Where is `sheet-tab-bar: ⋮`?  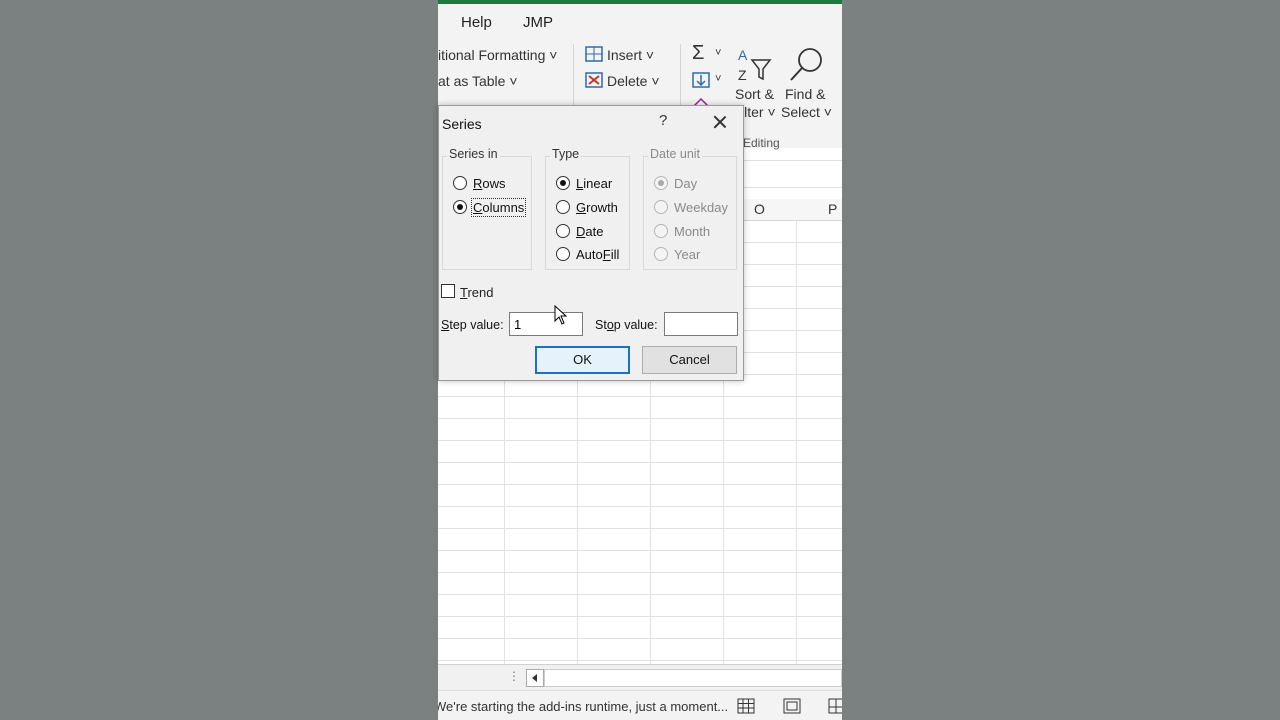
sheet-tab-bar: ⋮ is located at coordinates (640, 677).